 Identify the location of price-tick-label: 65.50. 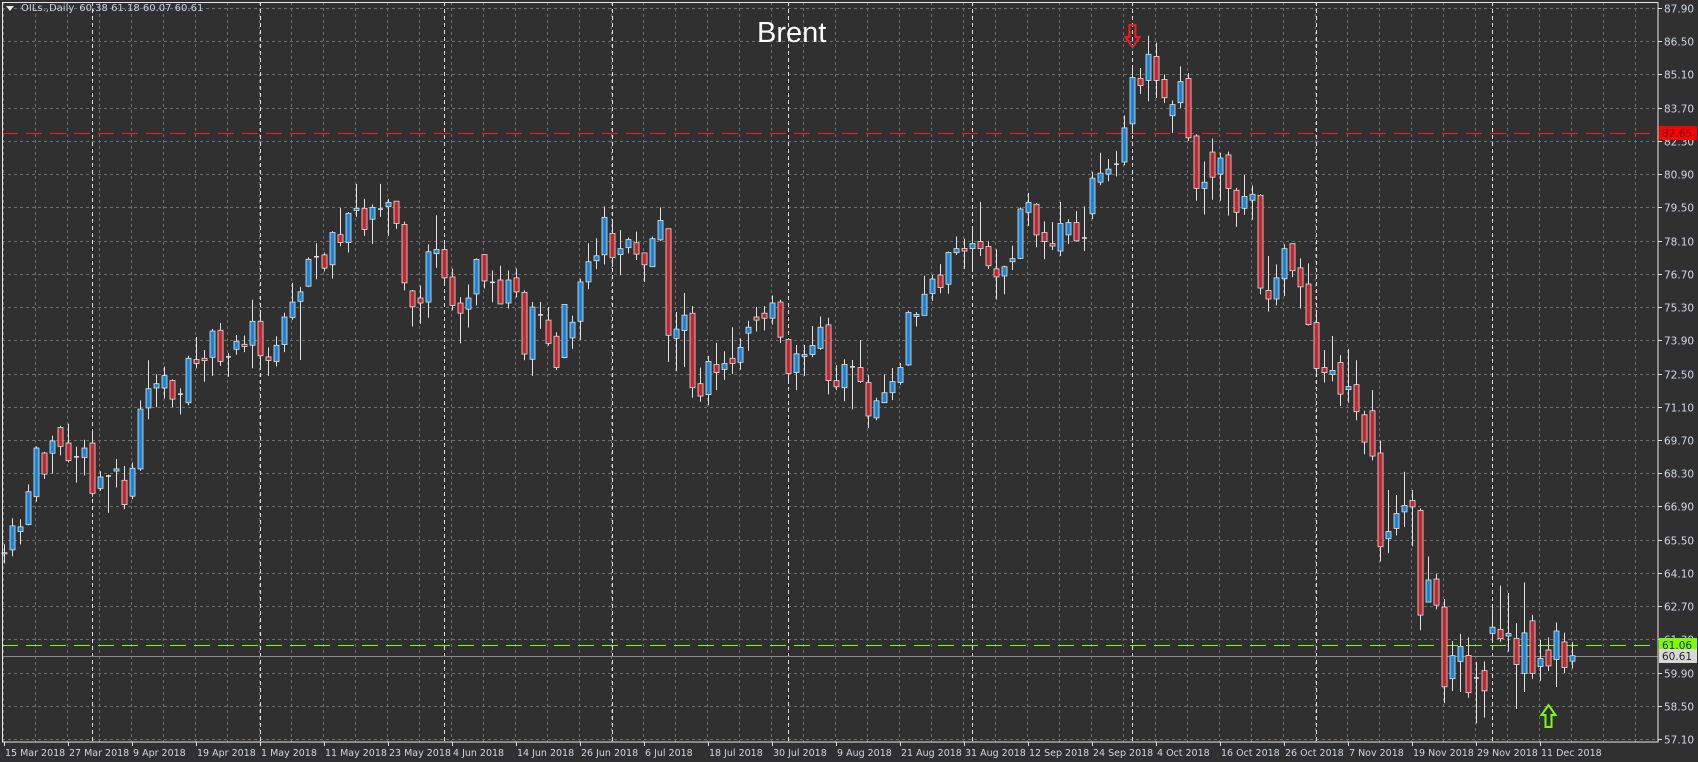
(1679, 542).